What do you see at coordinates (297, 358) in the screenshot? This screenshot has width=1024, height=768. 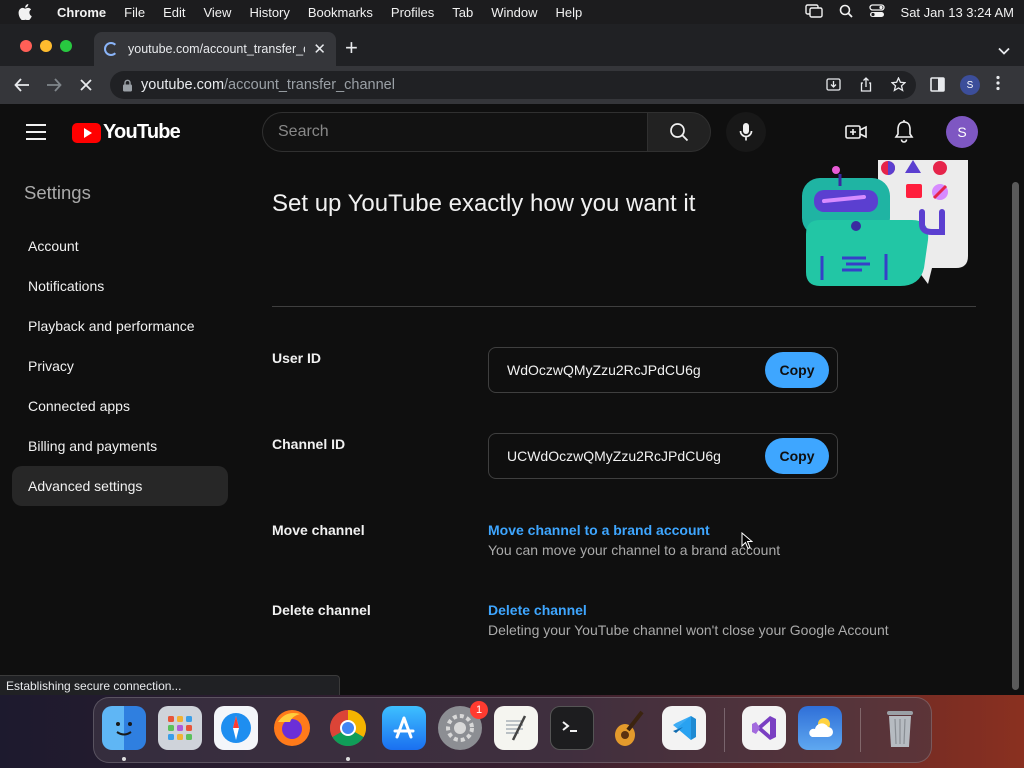 I see `user-id-label: User ID` at bounding box center [297, 358].